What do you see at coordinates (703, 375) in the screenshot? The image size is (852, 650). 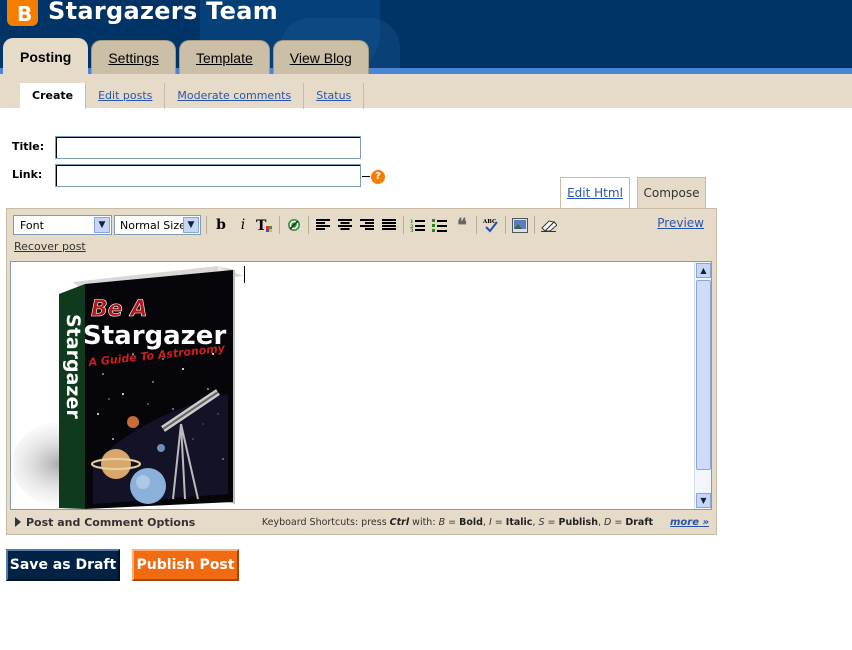 I see `scroll-thumb` at bounding box center [703, 375].